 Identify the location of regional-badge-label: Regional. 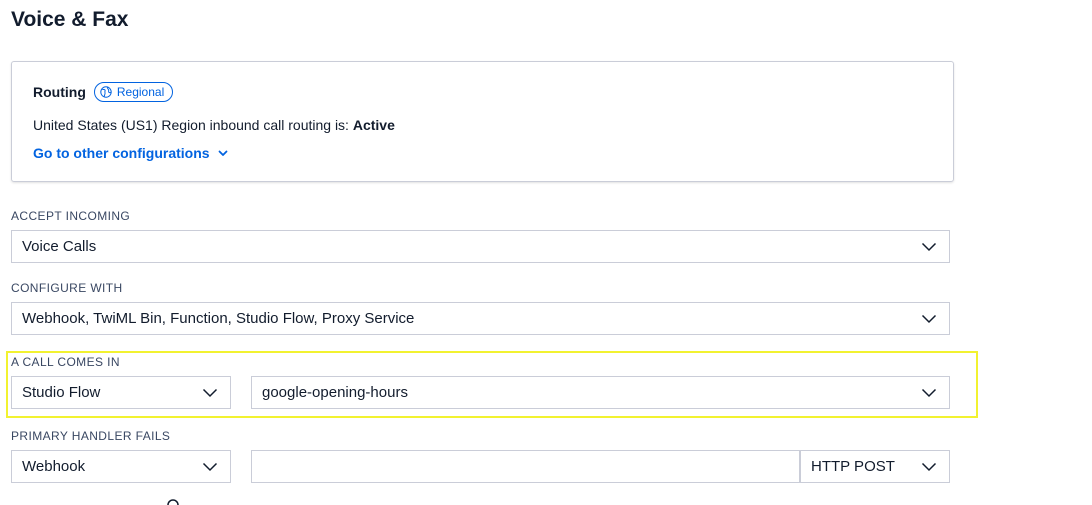
(140, 92).